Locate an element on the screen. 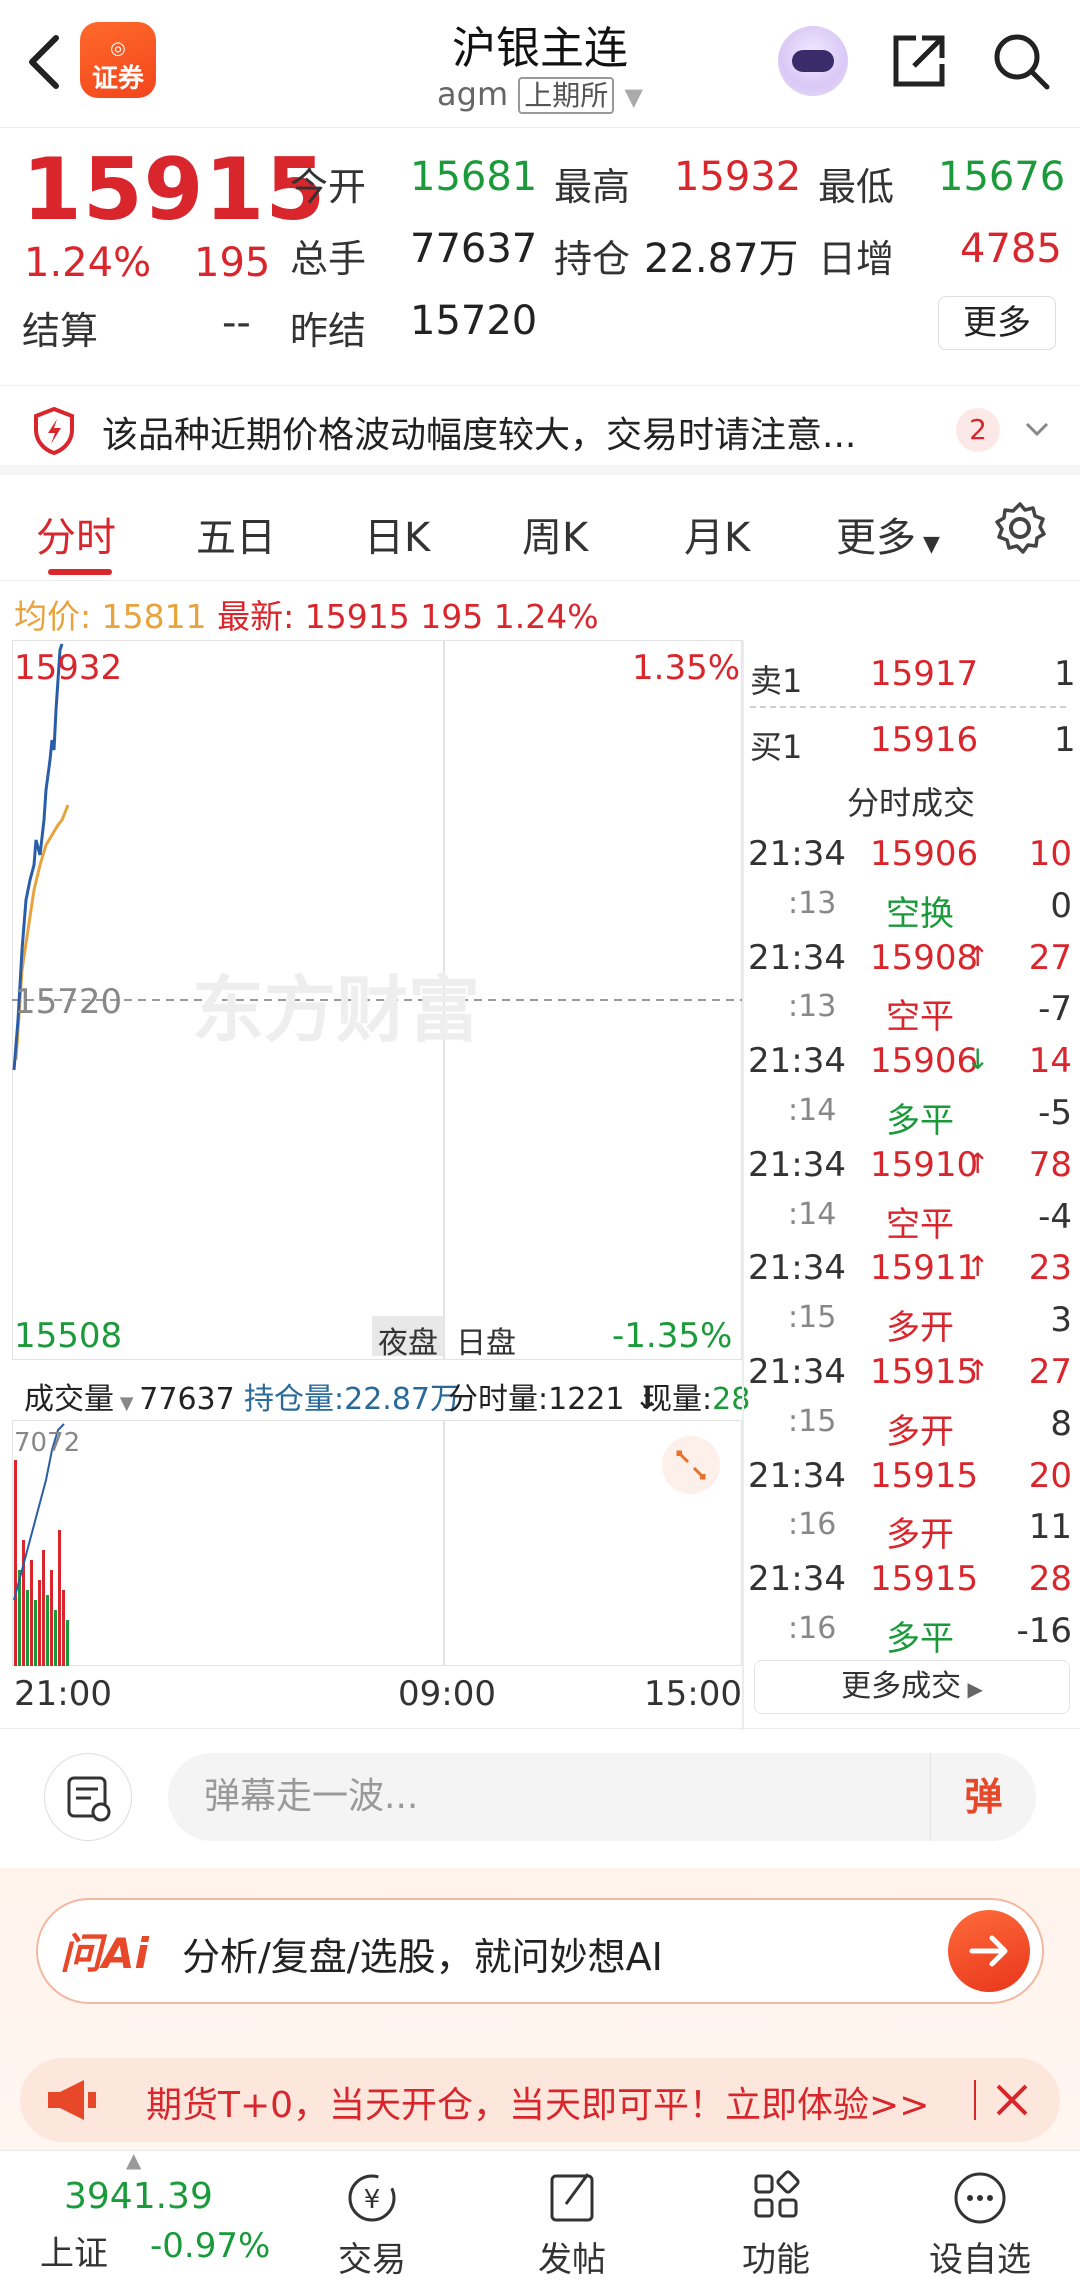 Image resolution: width=1080 pixels, height=2285 pixels. chevron-down-icon is located at coordinates (1037, 429).